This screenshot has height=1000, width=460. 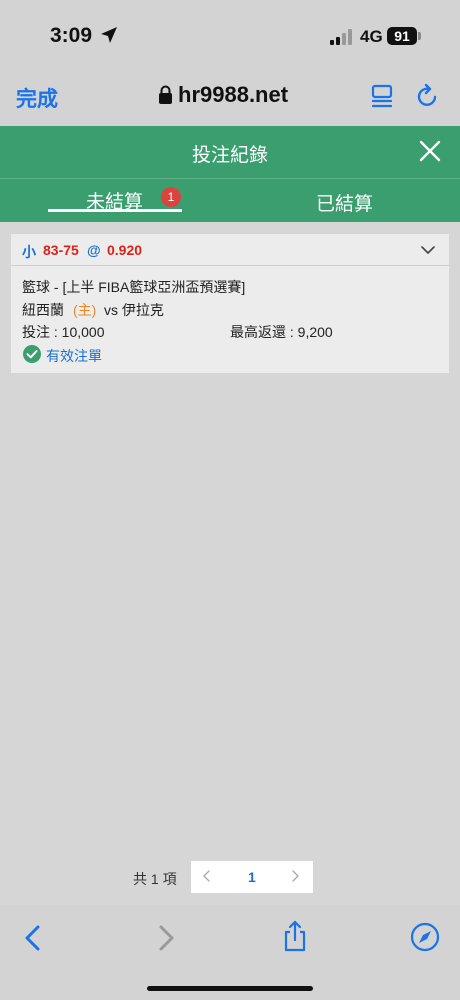 I want to click on page-number: 1, so click(x=252, y=877).